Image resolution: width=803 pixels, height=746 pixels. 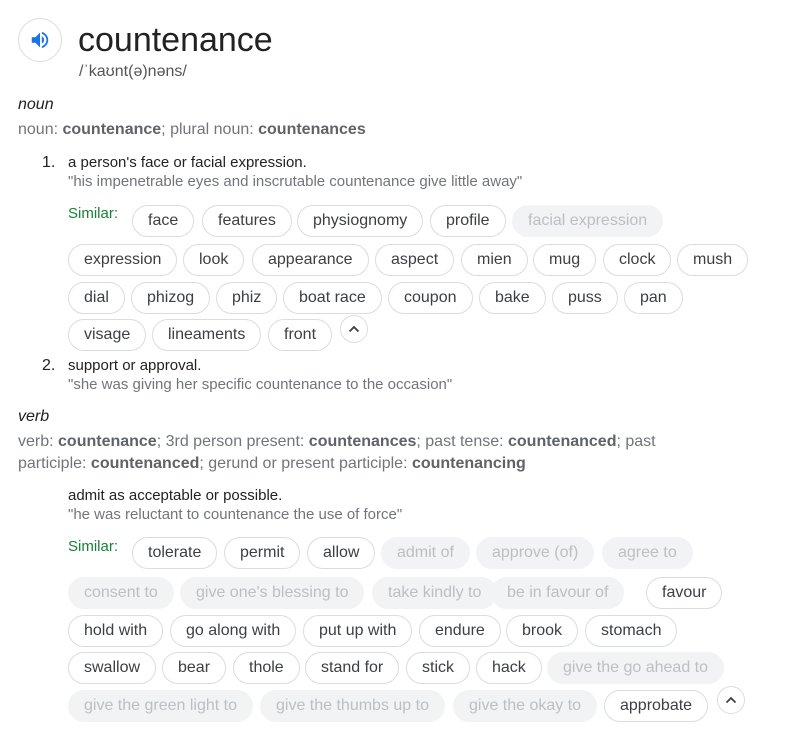 I want to click on synonym-chip: give the thumbs up to, so click(x=352, y=706).